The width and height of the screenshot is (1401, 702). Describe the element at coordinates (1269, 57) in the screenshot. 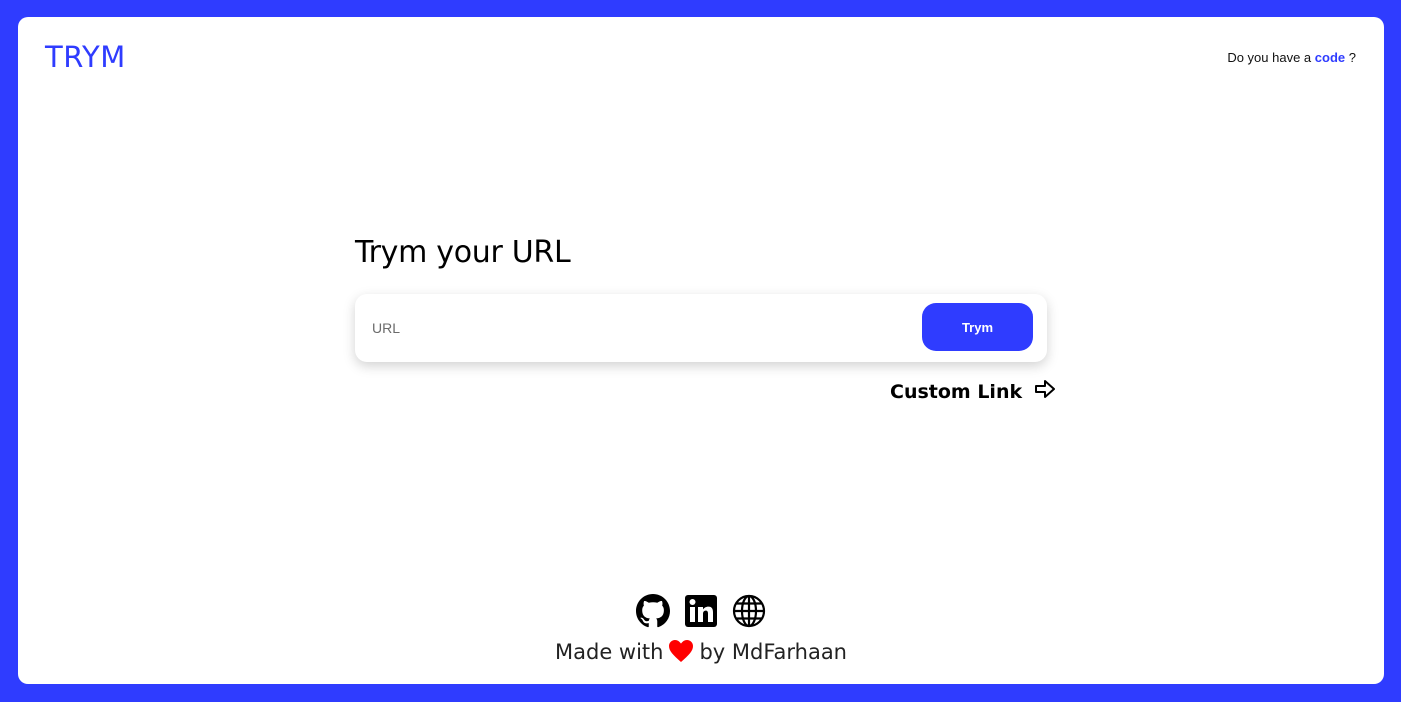

I see `code-prompt-prefix: Do you have a` at that location.